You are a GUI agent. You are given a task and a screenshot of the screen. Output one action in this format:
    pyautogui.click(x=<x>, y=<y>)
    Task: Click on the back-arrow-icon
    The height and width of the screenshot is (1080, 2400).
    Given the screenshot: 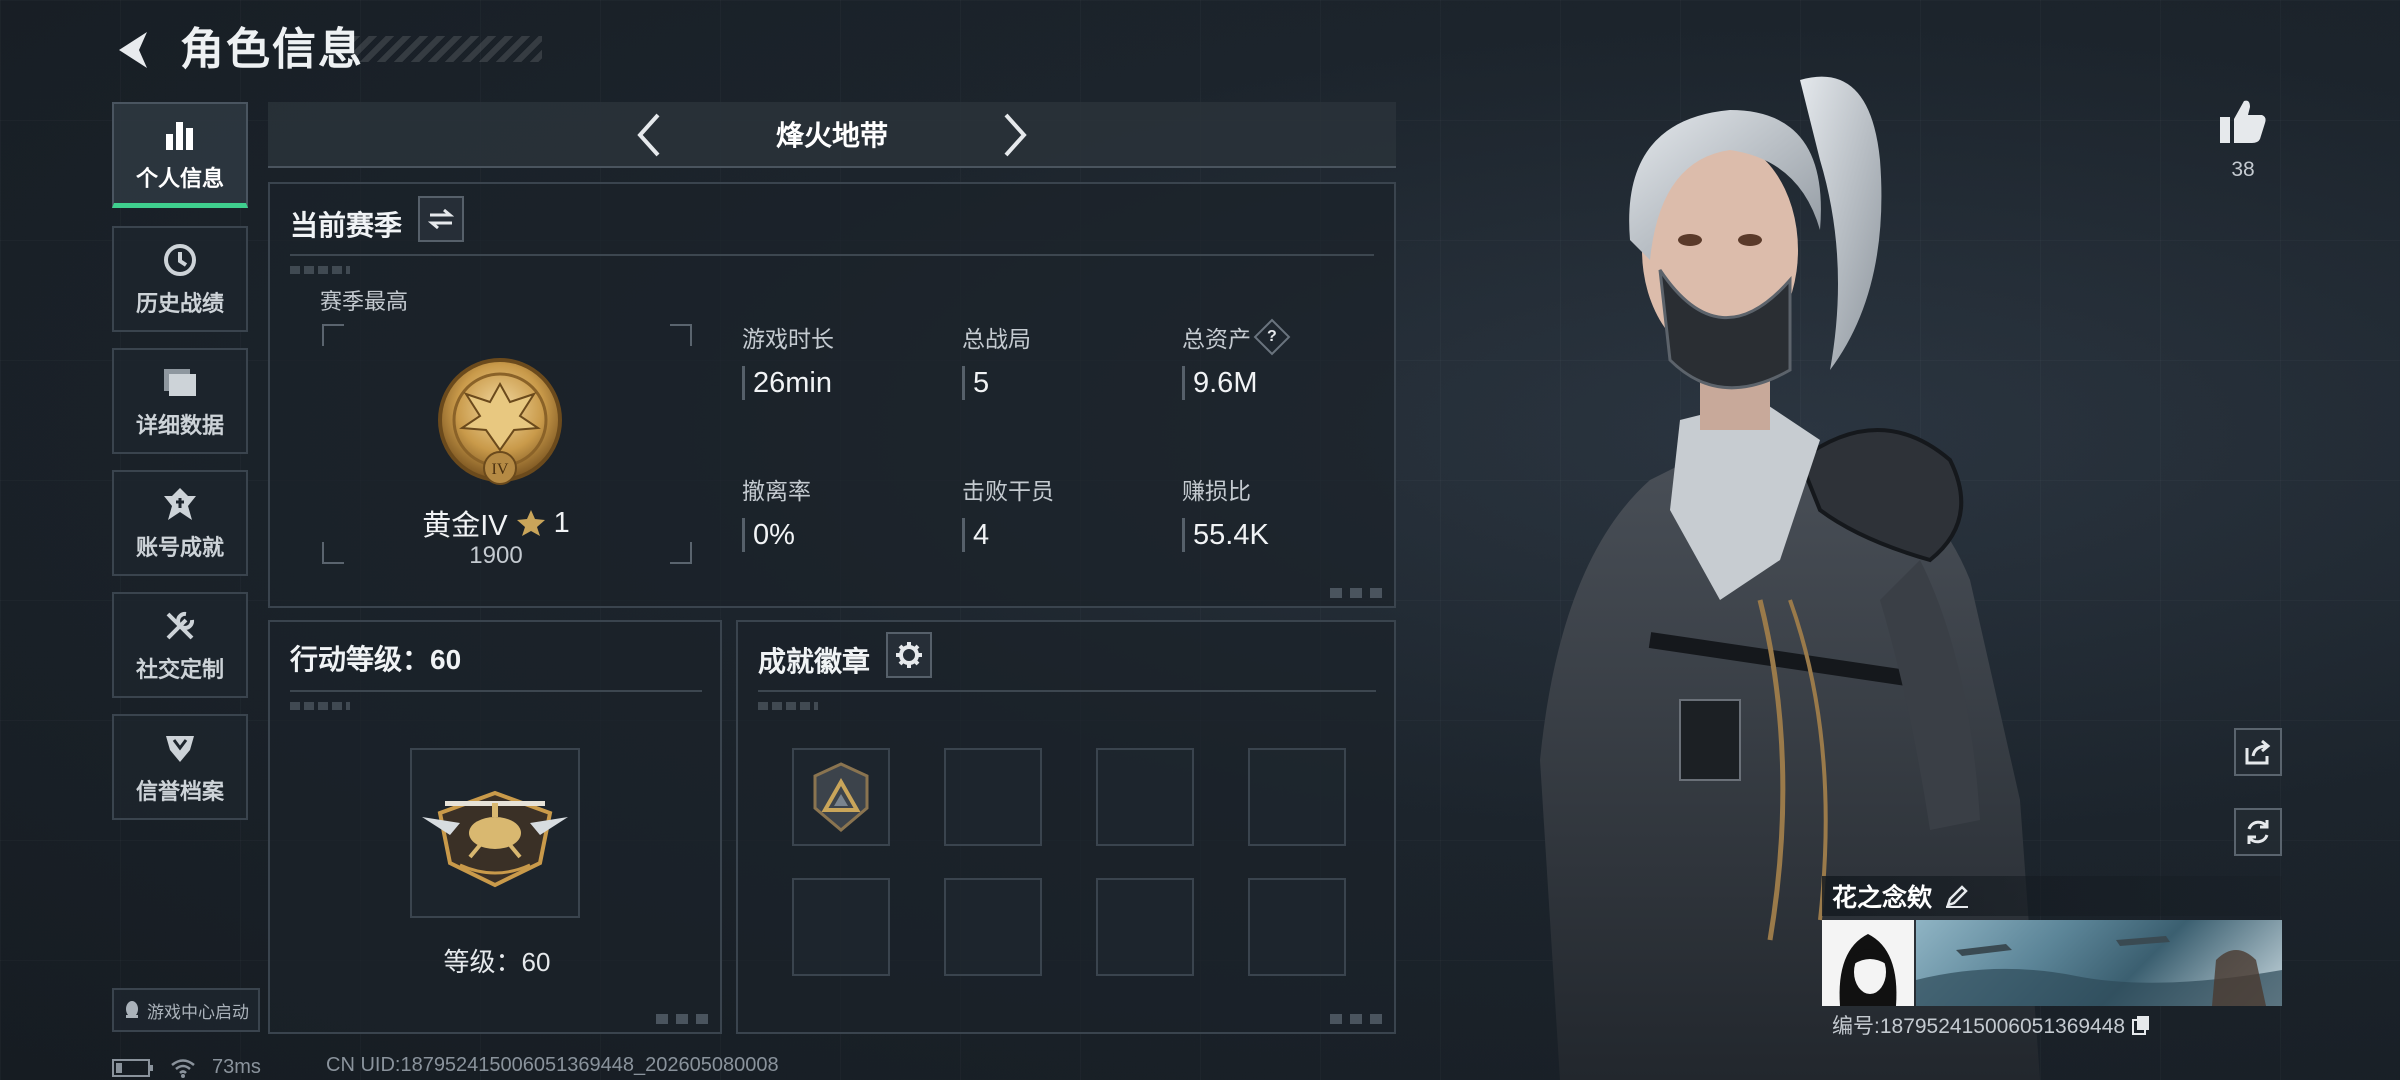 What is the action you would take?
    pyautogui.click(x=133, y=50)
    